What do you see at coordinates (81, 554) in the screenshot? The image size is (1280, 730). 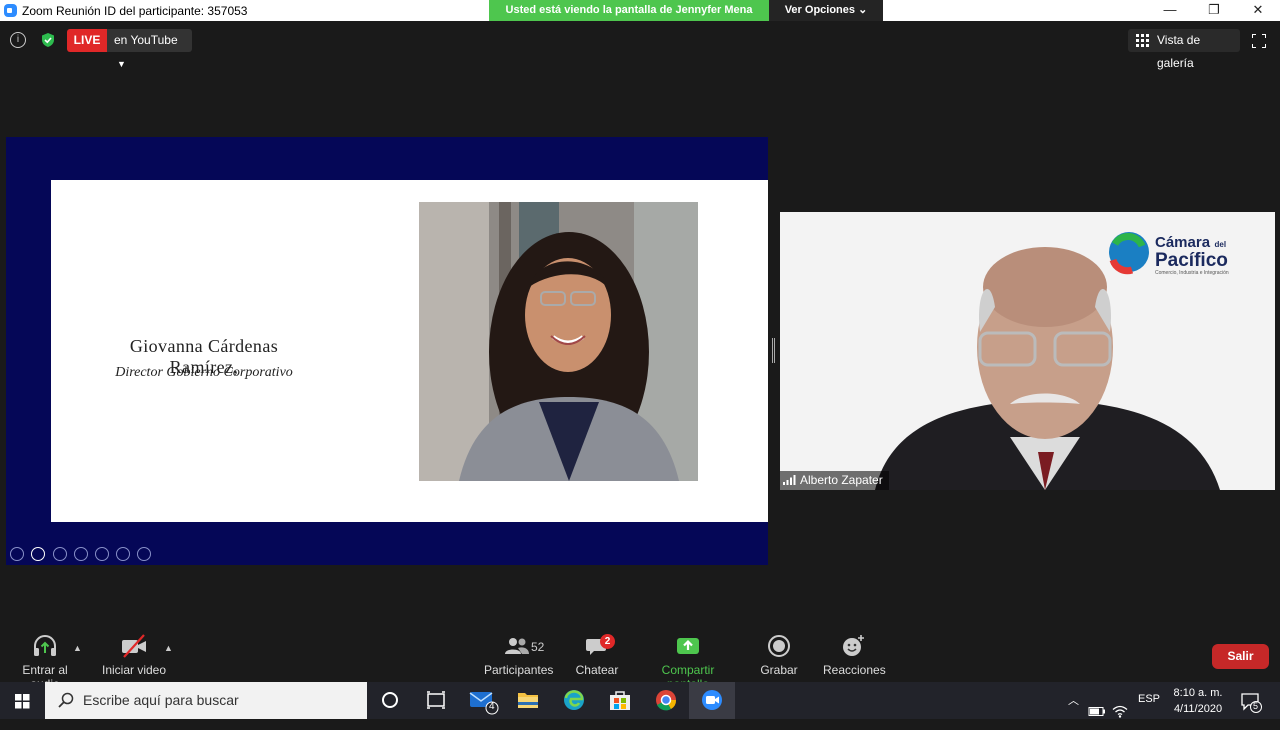 I see `slides-icon` at bounding box center [81, 554].